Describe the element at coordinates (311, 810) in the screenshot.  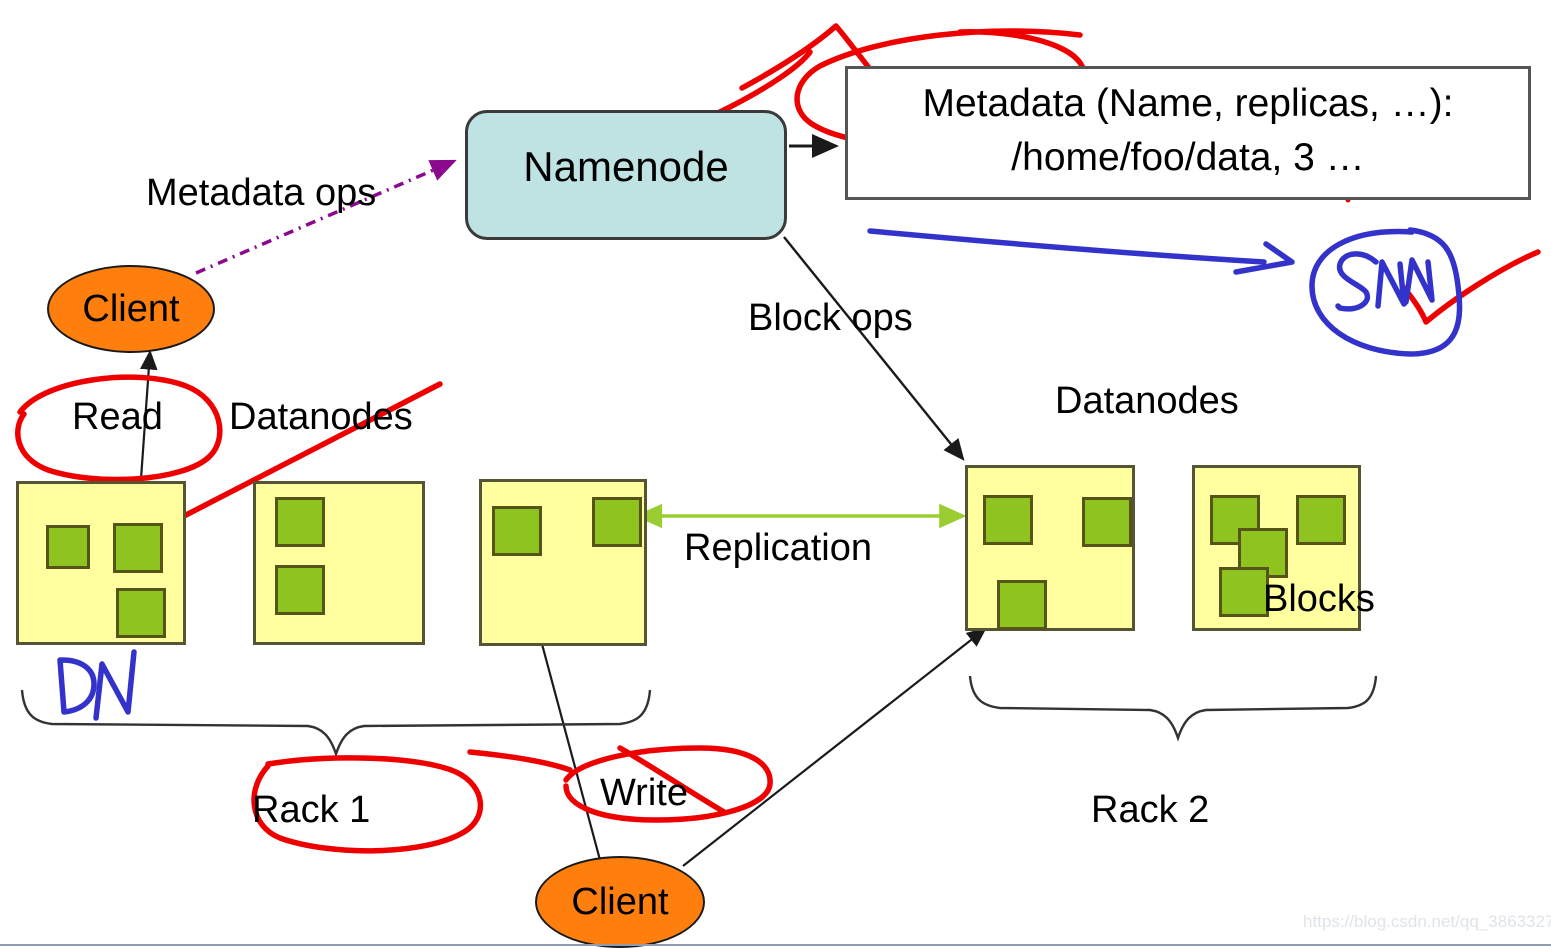
I see `label-rack1: Rack 1` at that location.